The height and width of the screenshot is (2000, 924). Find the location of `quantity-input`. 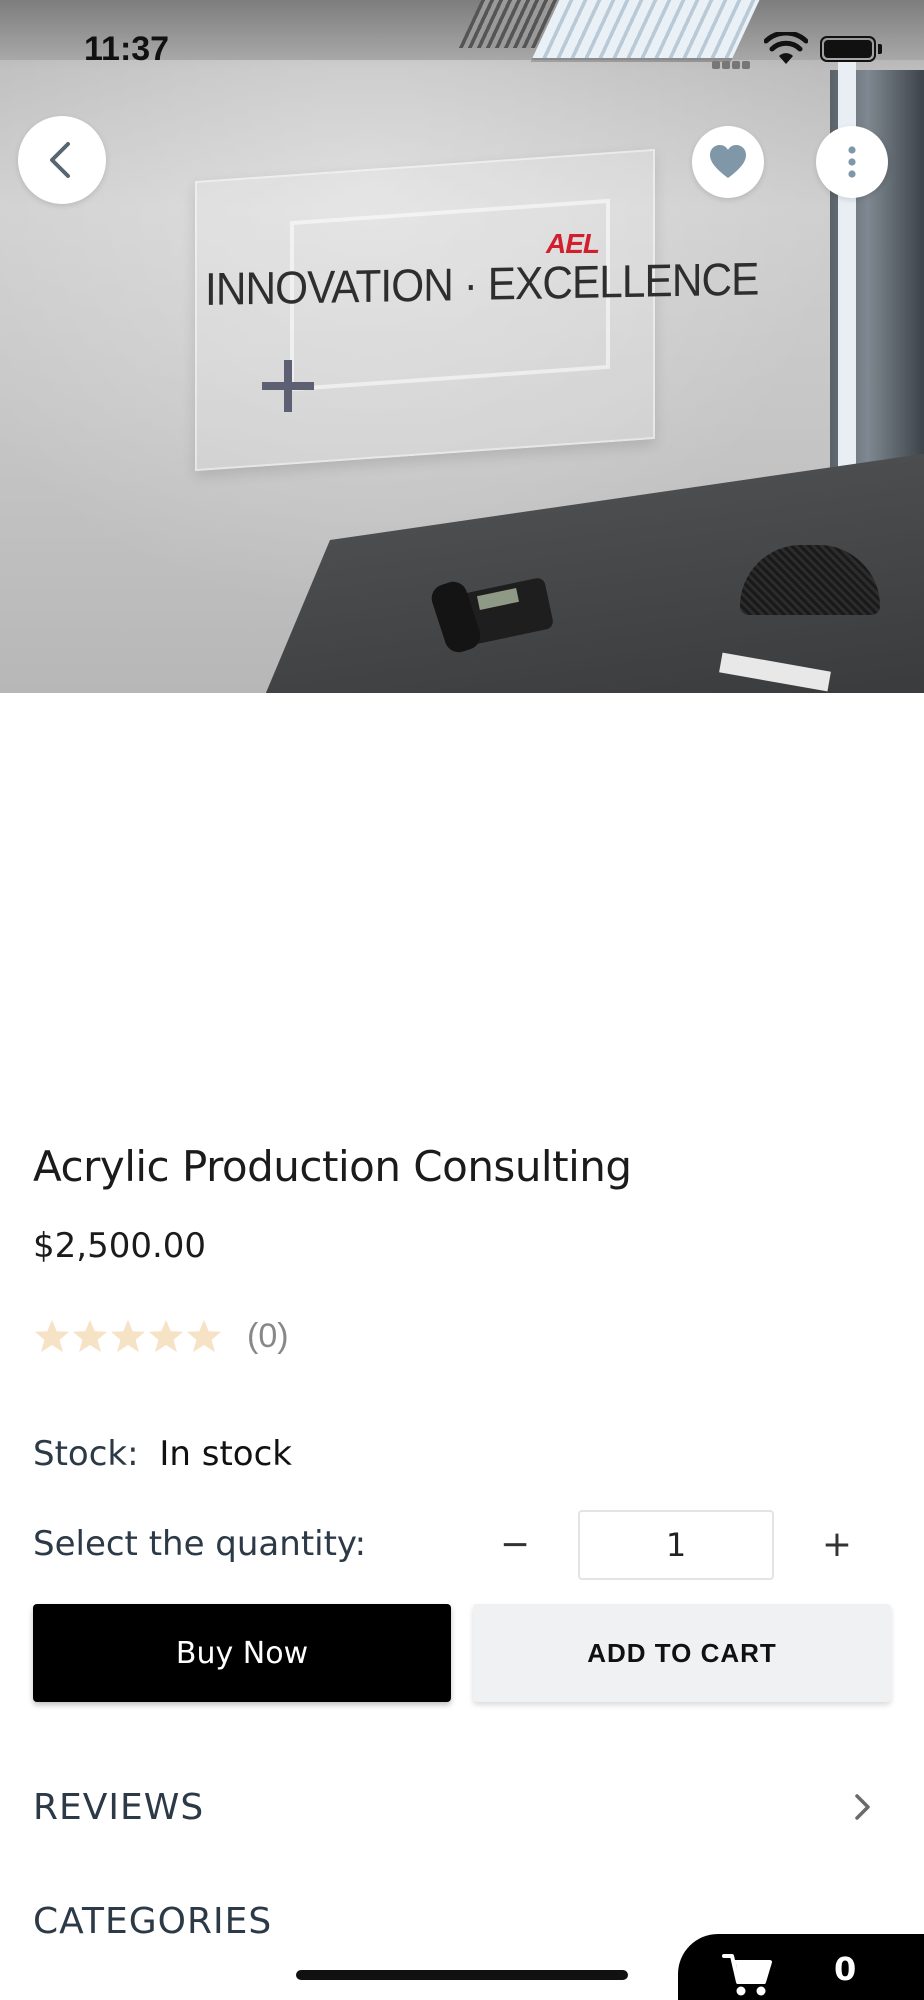

quantity-input is located at coordinates (676, 1545).